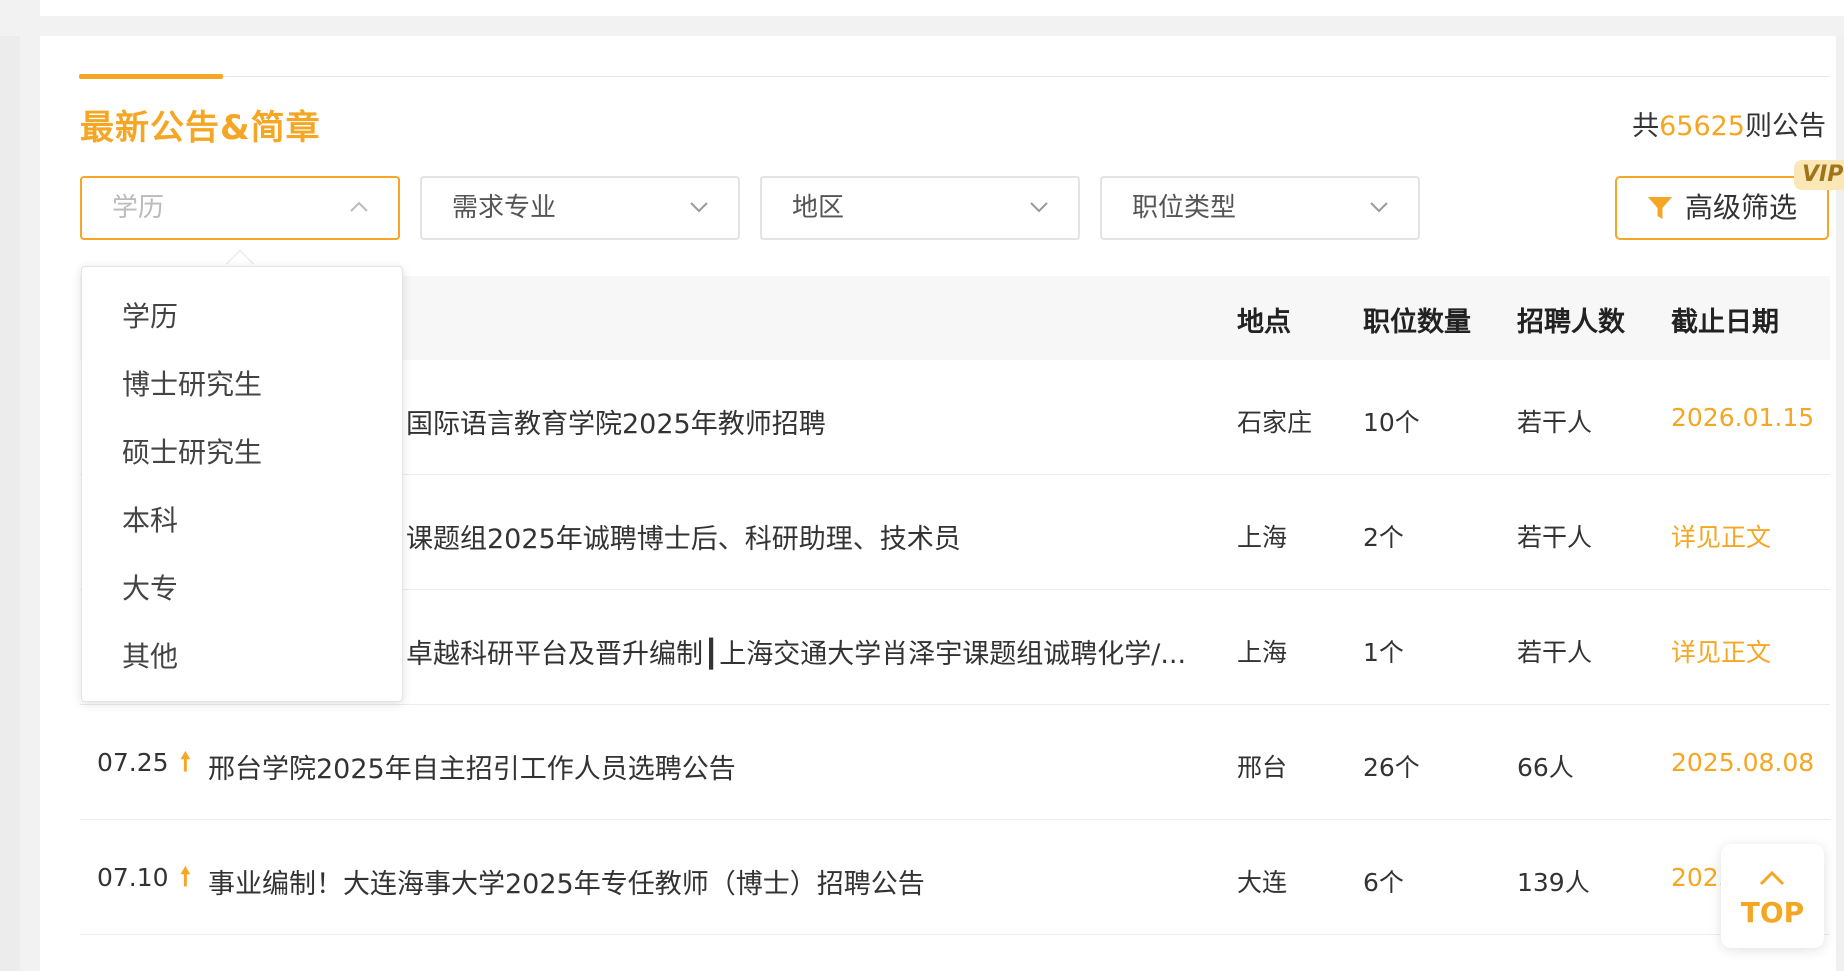  I want to click on row-location: 大连, so click(1262, 882).